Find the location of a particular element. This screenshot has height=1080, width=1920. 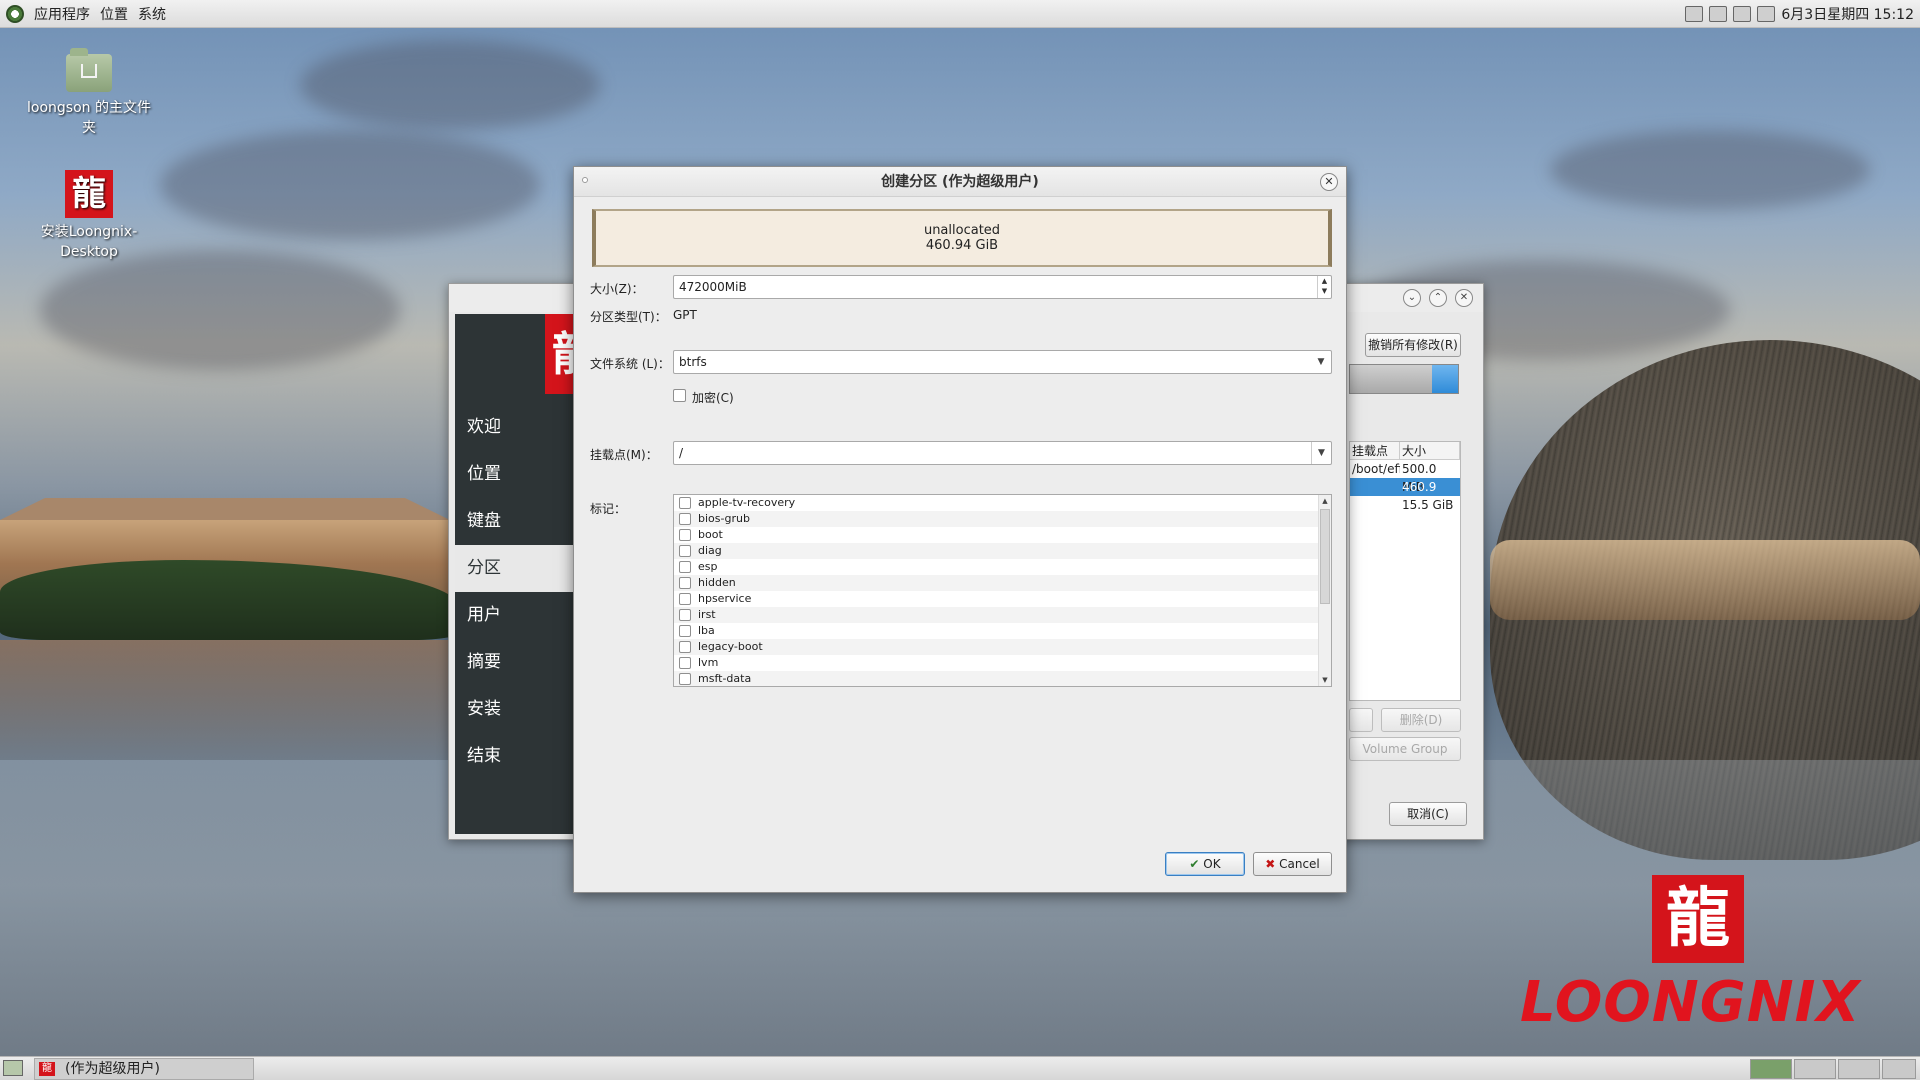

list-item: bios-grub is located at coordinates (1002, 519).